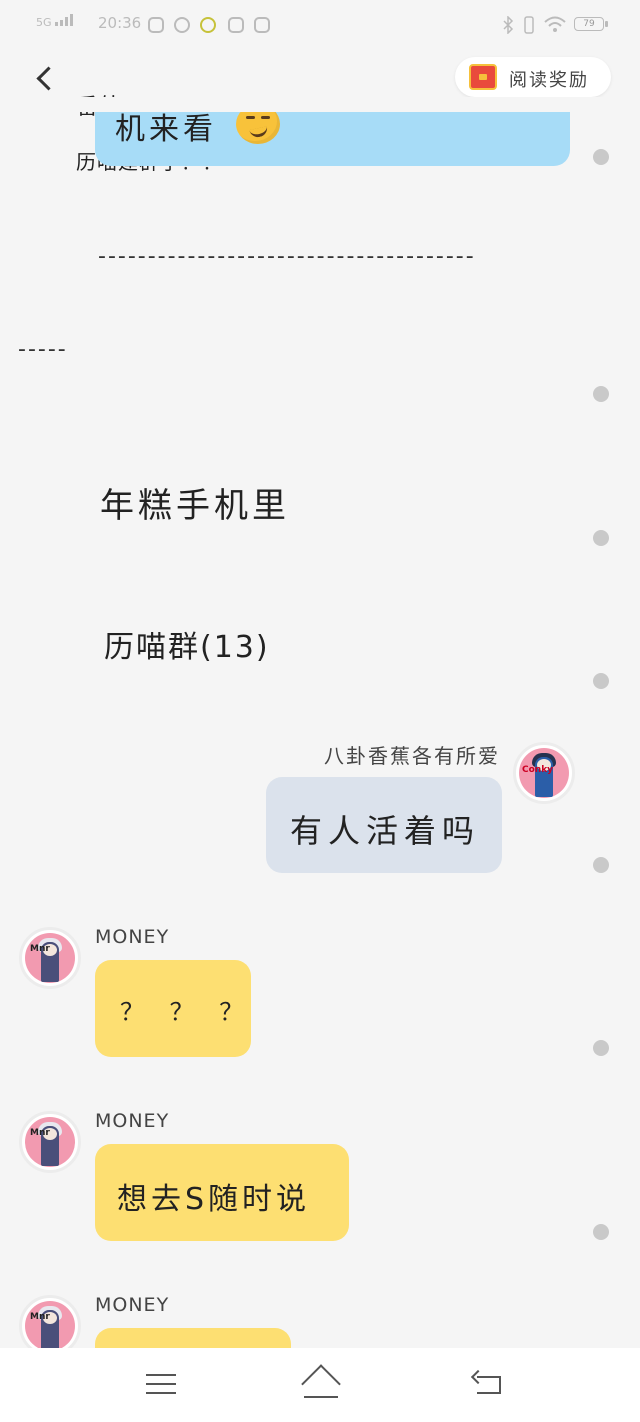 Image resolution: width=640 pixels, height=1422 pixels. What do you see at coordinates (555, 26) in the screenshot?
I see `wifi-icon` at bounding box center [555, 26].